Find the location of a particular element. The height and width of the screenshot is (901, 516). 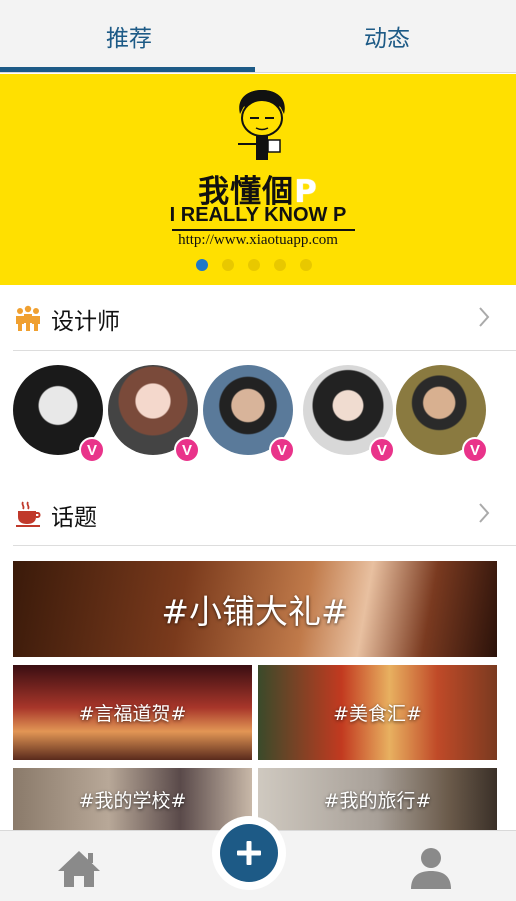

coffee-cup-icon is located at coordinates (28, 514).